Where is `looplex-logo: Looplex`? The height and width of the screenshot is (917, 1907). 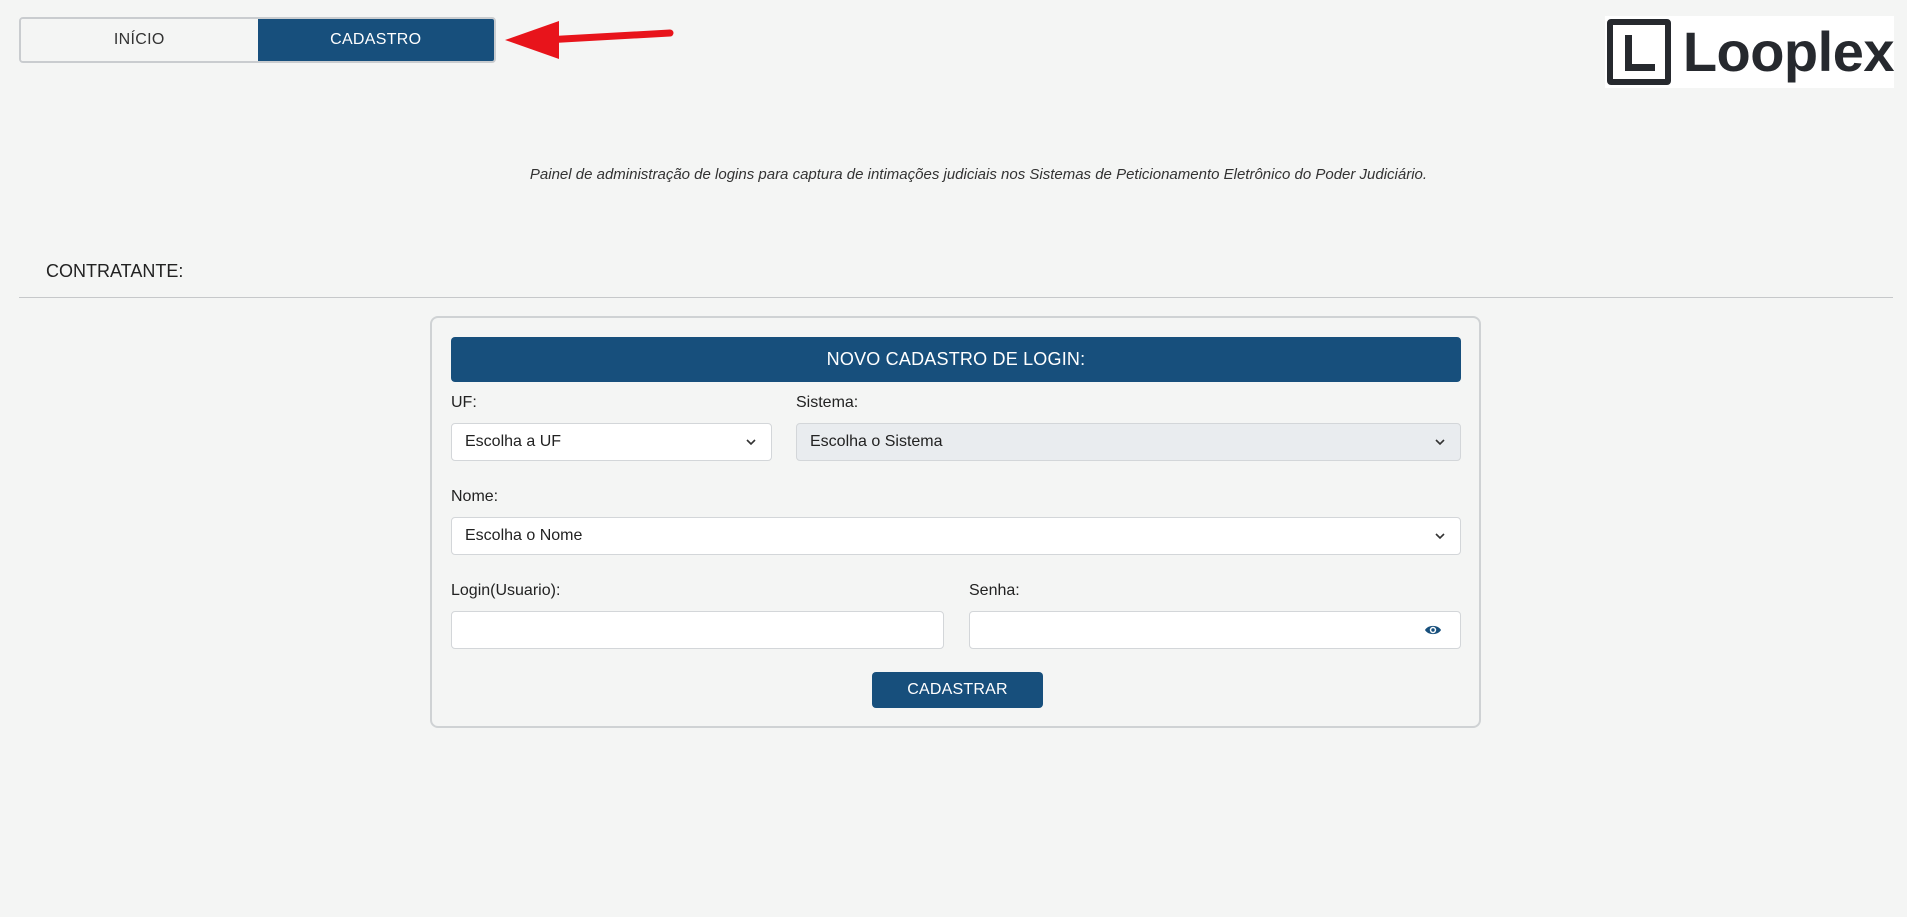
looplex-logo: Looplex is located at coordinates (1750, 52).